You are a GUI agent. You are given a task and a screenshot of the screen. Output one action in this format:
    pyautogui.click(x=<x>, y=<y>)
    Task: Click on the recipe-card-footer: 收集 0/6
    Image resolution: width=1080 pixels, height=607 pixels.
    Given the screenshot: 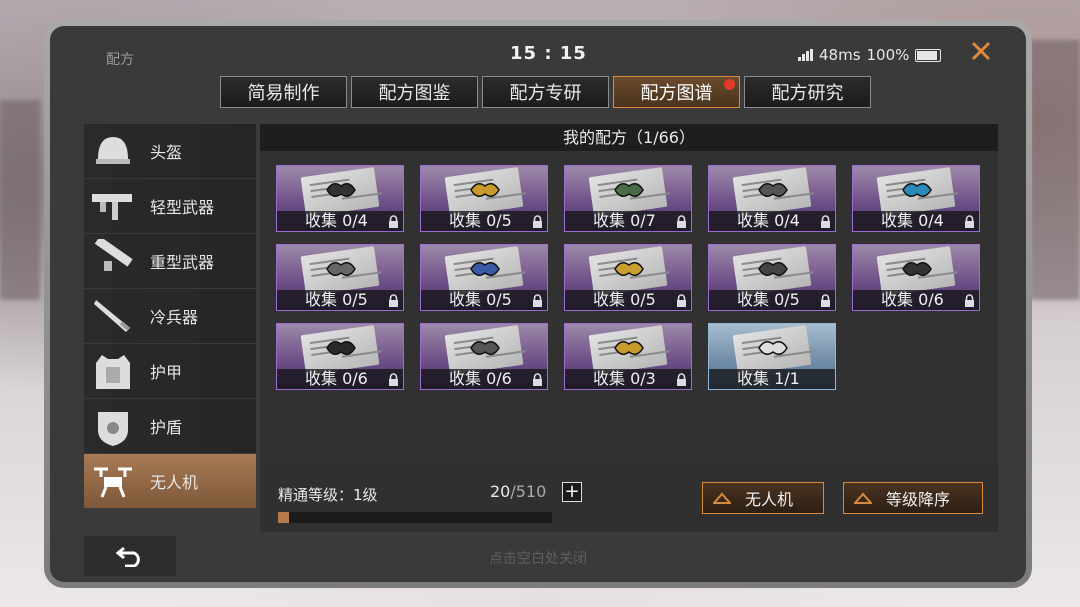 What is the action you would take?
    pyautogui.click(x=916, y=300)
    